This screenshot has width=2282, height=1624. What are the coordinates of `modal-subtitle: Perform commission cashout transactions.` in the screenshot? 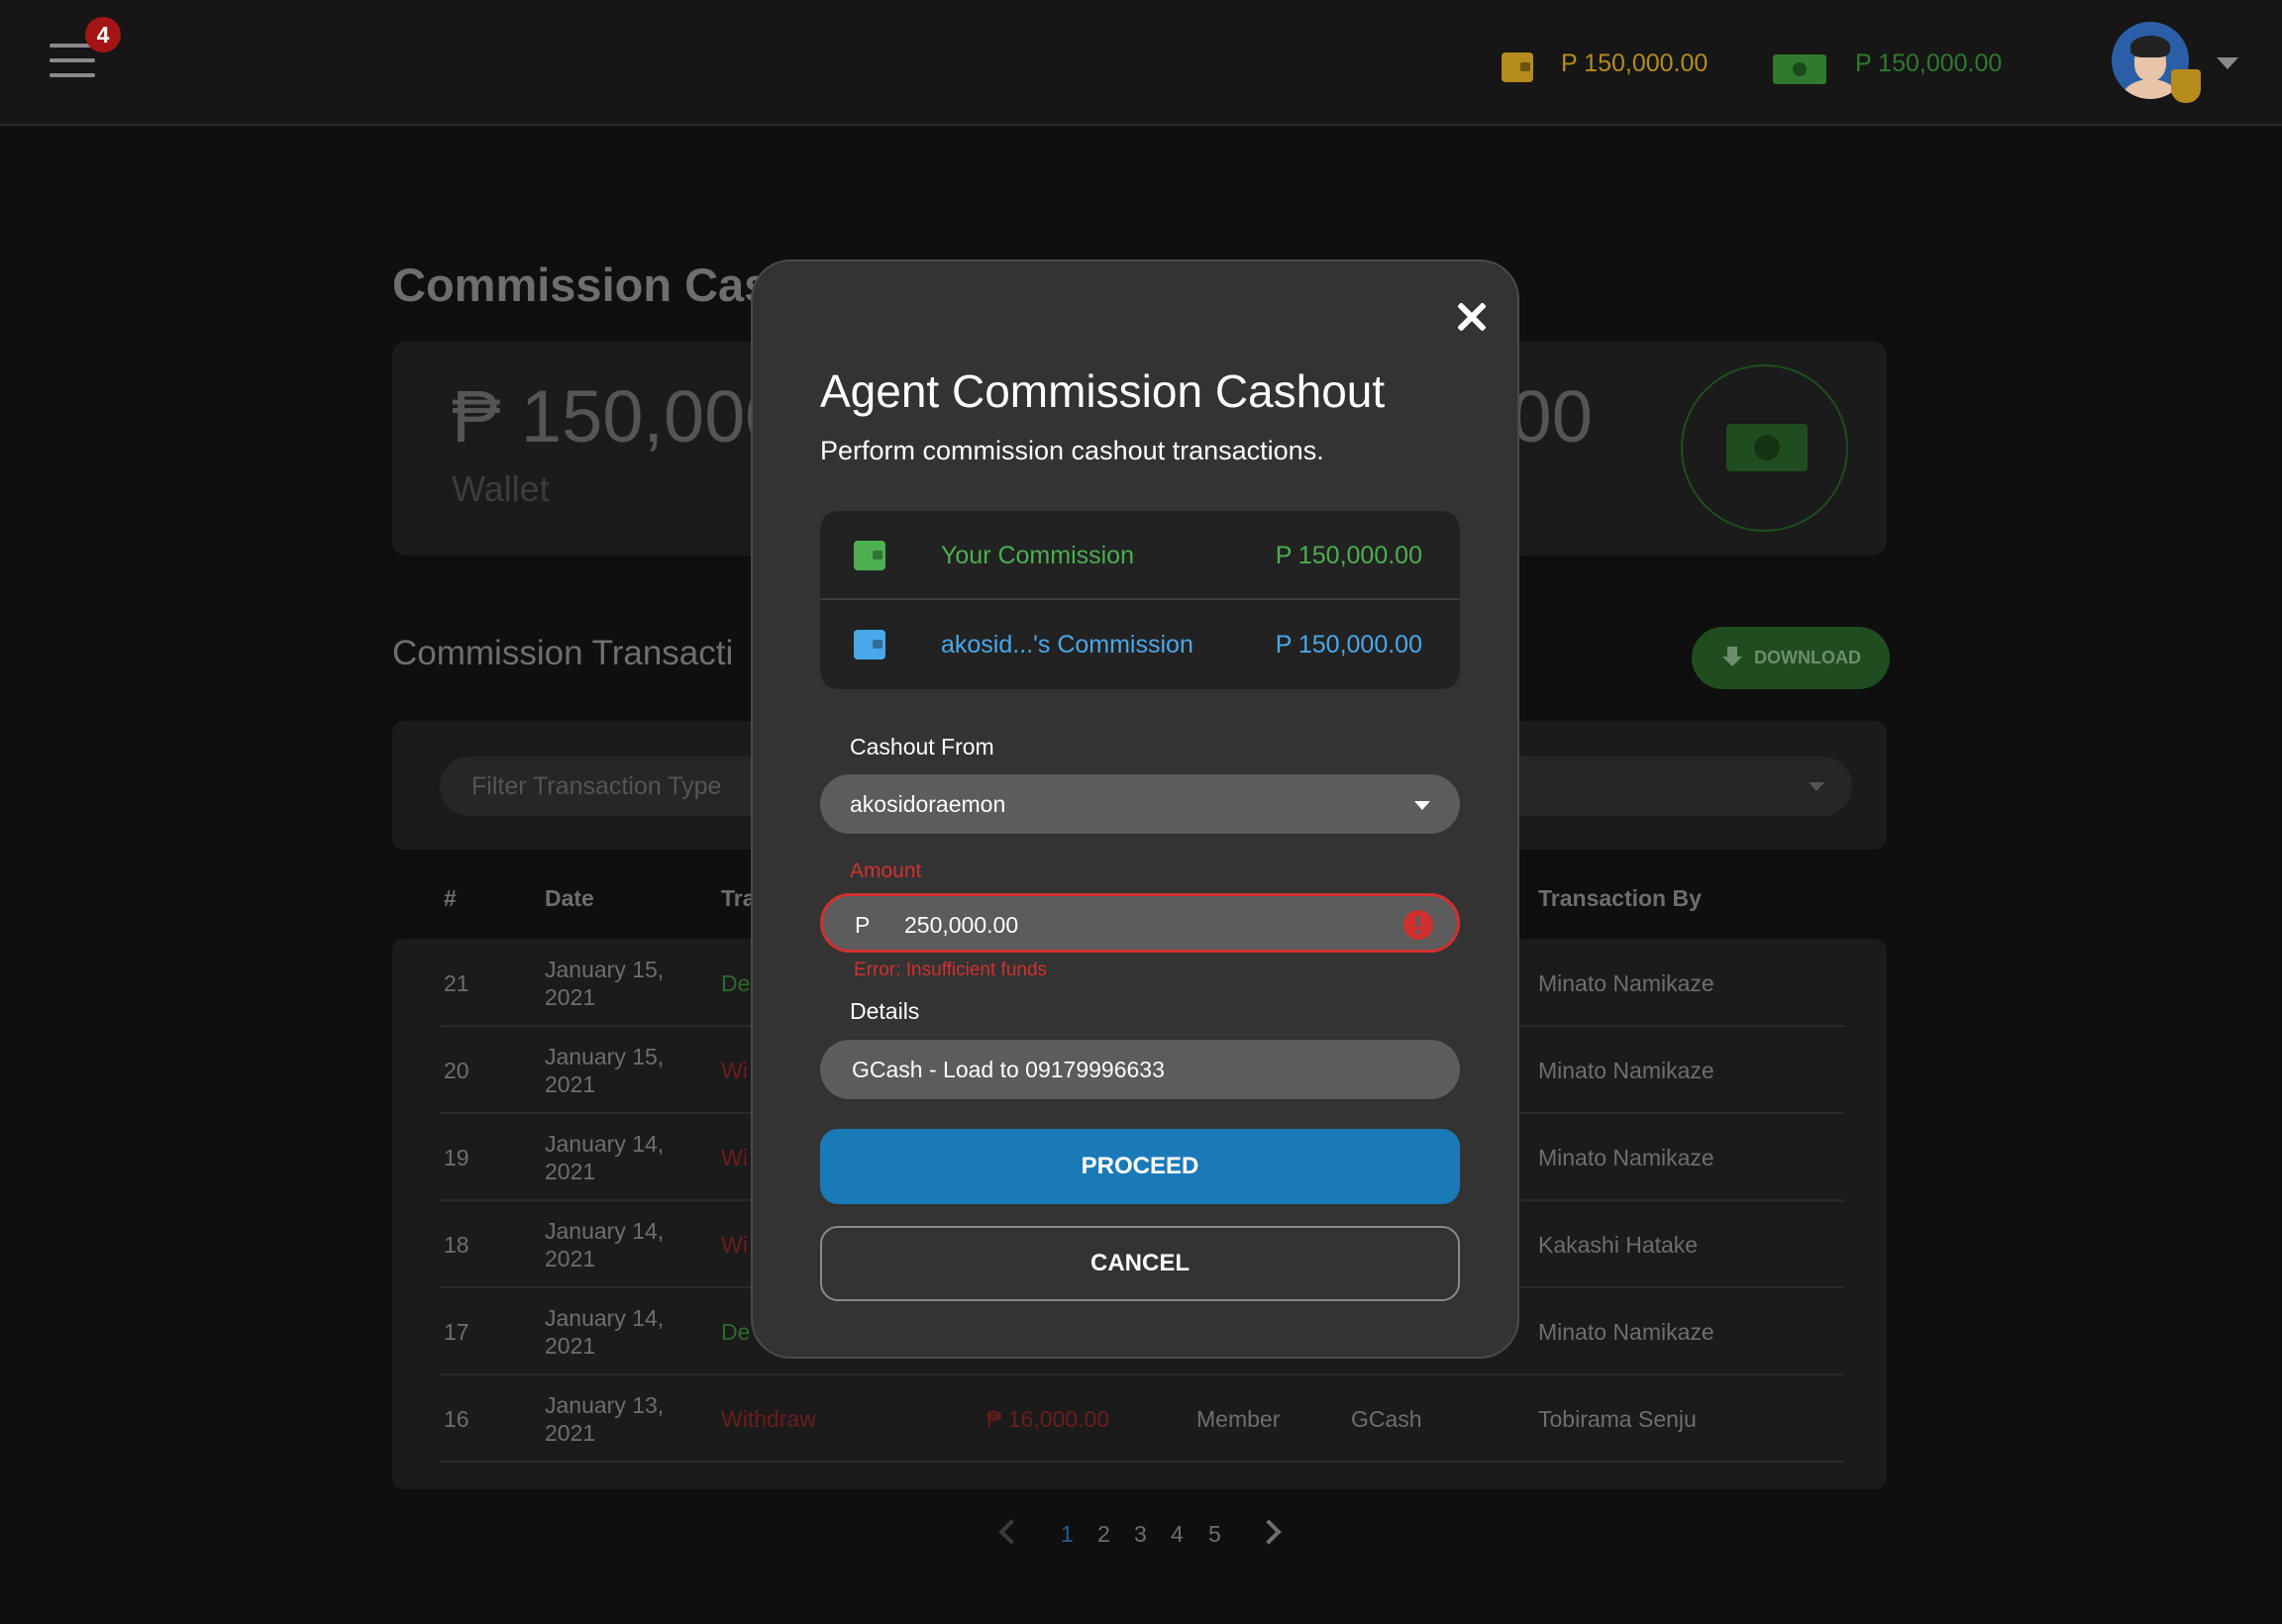 It's located at (1072, 450).